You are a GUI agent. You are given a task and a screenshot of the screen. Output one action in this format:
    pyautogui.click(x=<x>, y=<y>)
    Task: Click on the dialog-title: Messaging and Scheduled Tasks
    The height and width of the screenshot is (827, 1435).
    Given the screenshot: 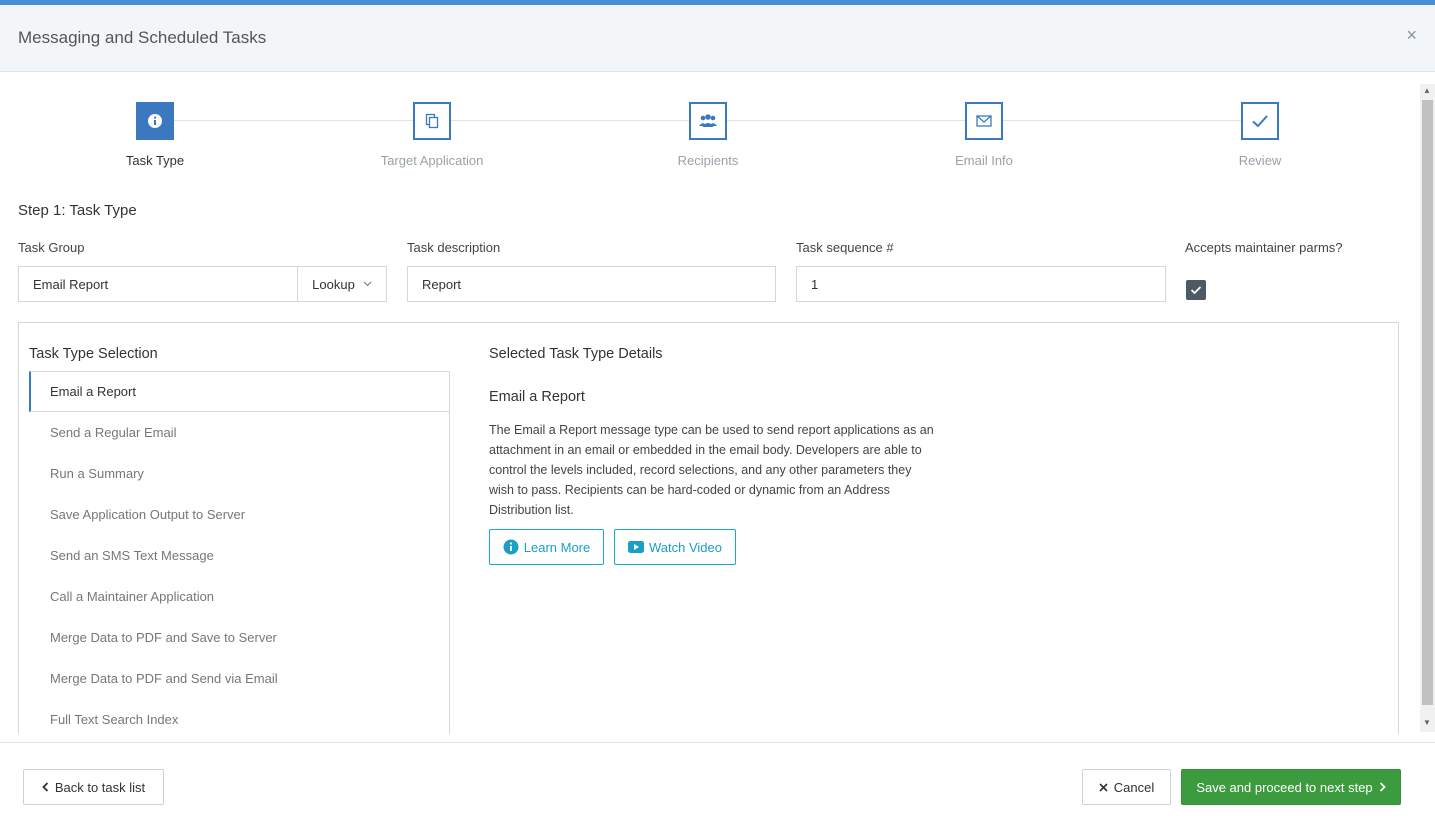 What is the action you would take?
    pyautogui.click(x=142, y=37)
    